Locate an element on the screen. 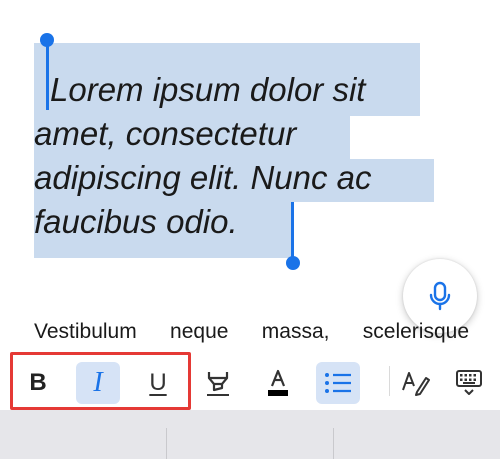  highlight-button is located at coordinates (218, 383).